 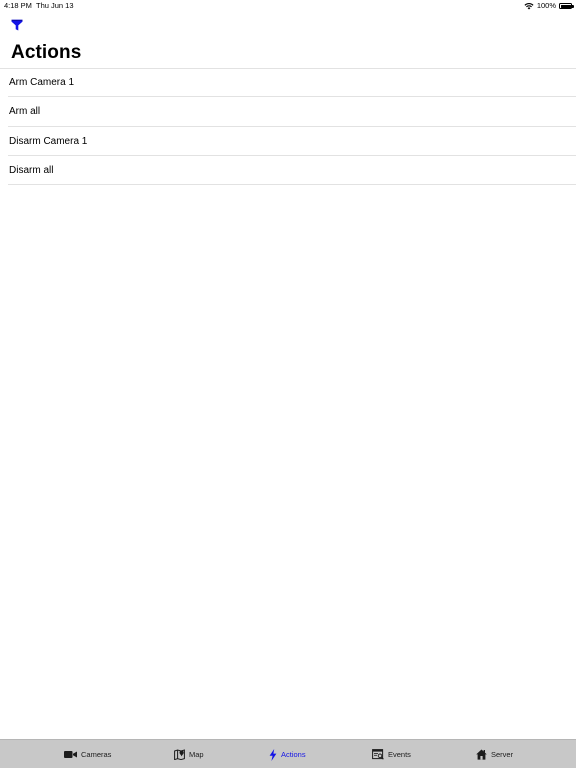 I want to click on action-item-label: Arm all, so click(x=25, y=112).